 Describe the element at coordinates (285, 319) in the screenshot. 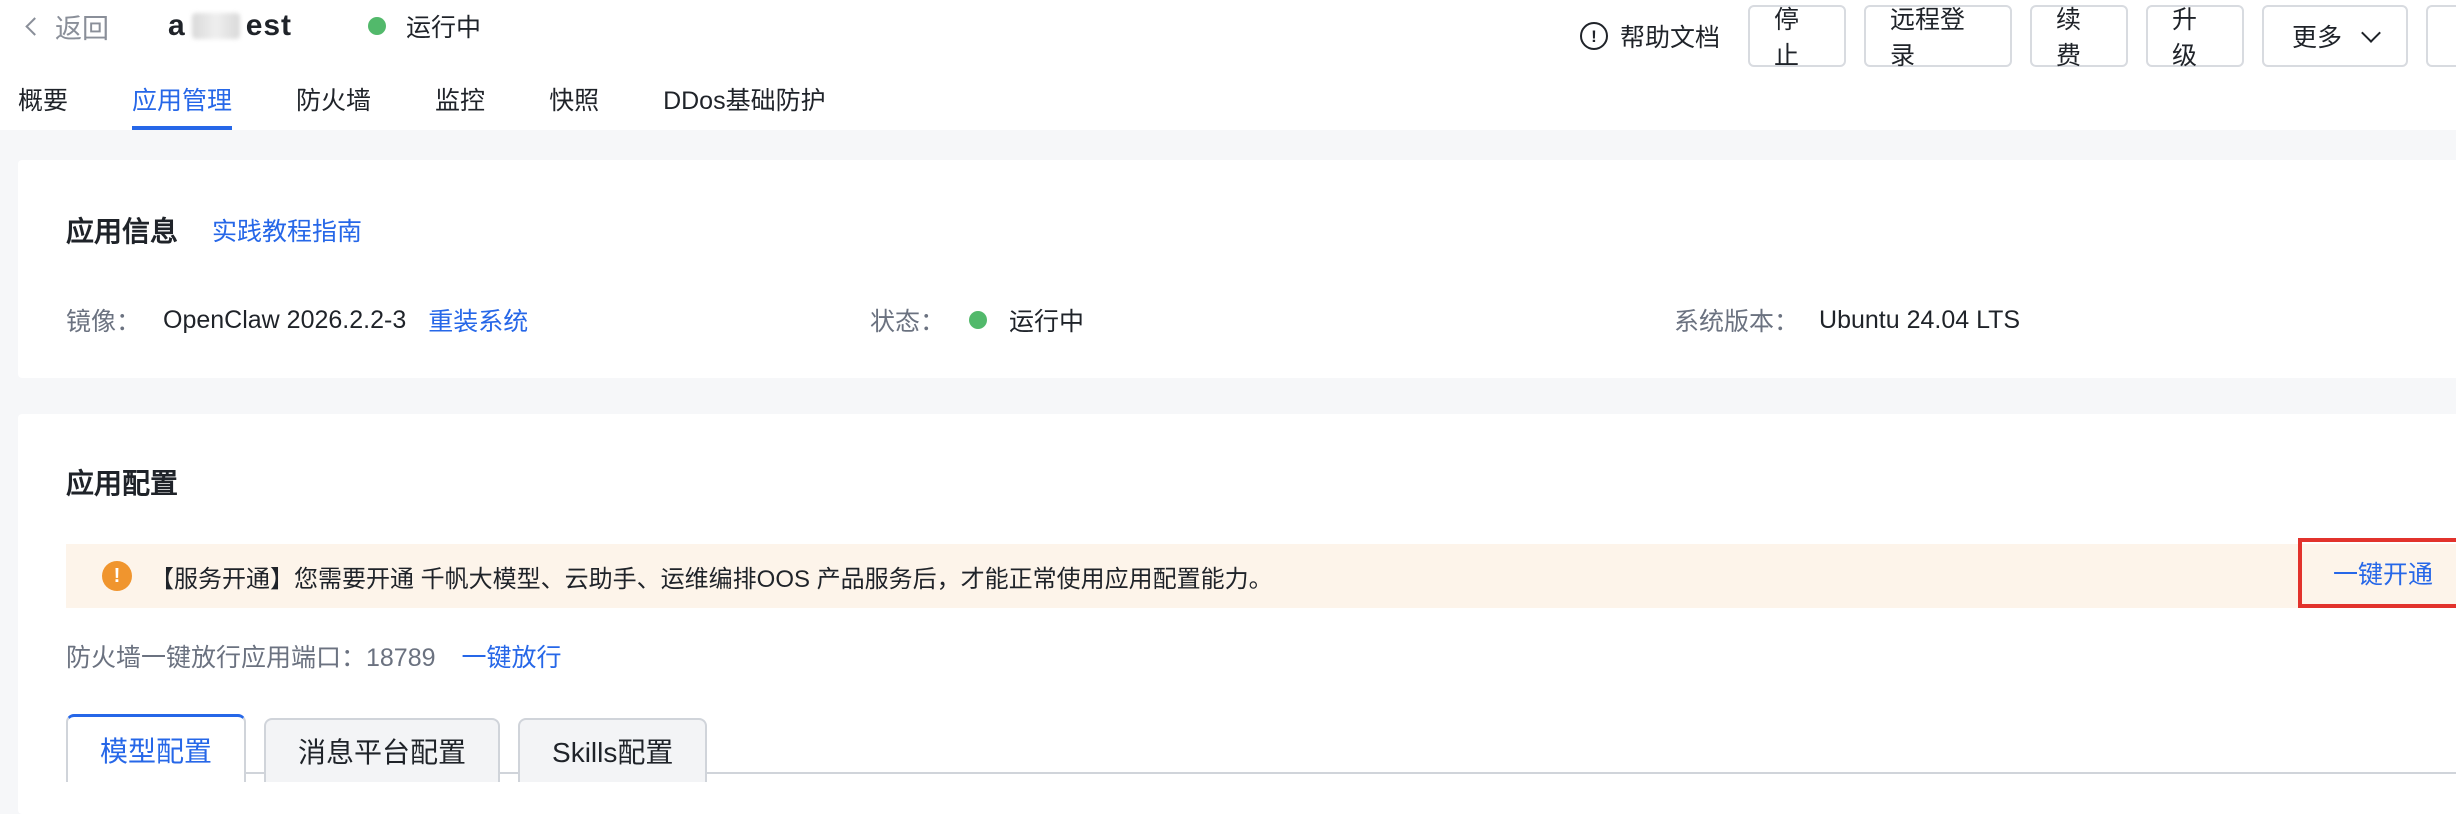

I see `image-value: OpenClaw 2026.2.2-3` at that location.